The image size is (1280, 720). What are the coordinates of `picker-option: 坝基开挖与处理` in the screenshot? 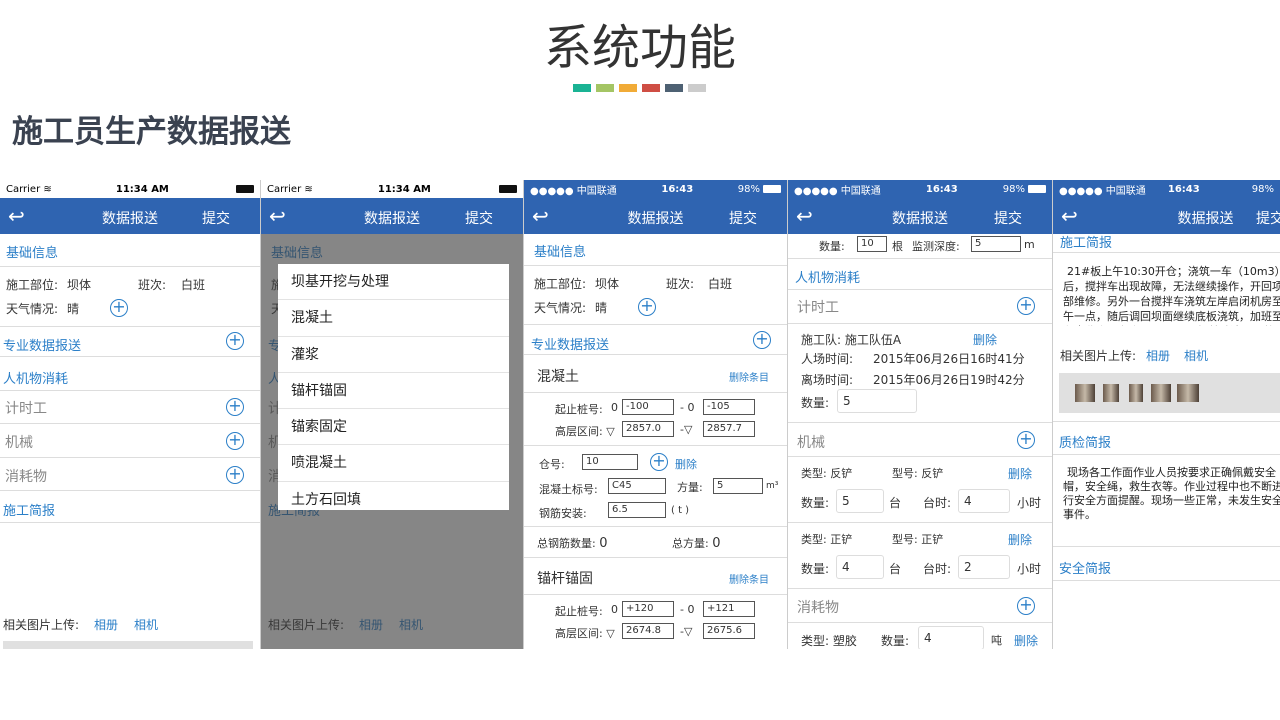 It's located at (393, 282).